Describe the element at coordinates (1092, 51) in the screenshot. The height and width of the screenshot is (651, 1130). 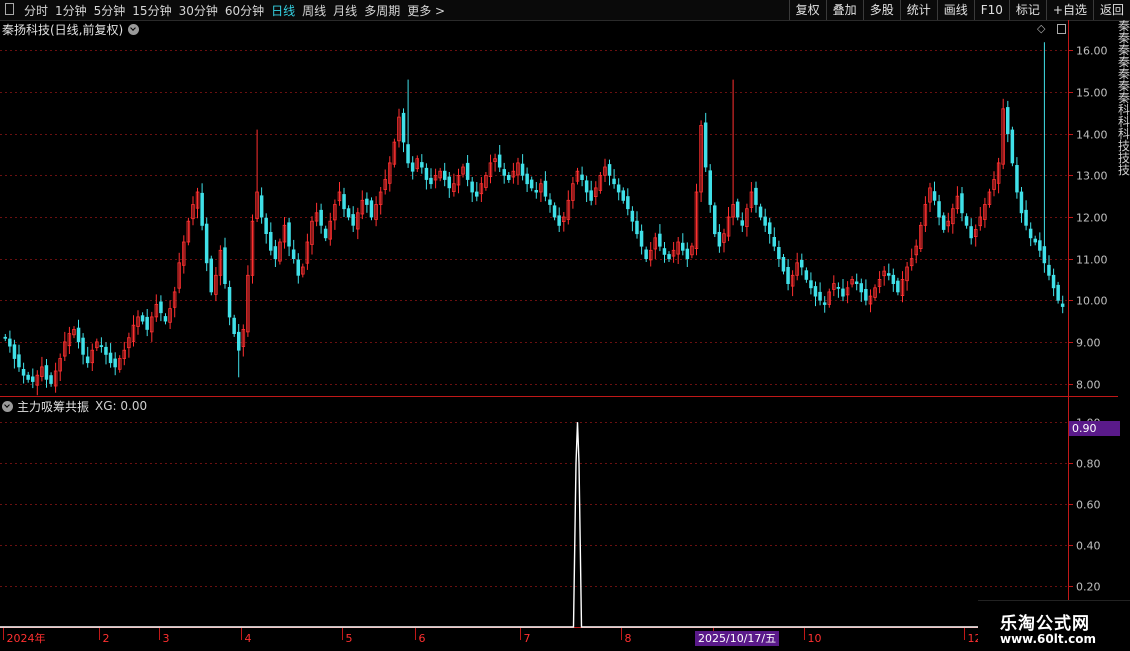
I see `price-tick-label: 16.00` at that location.